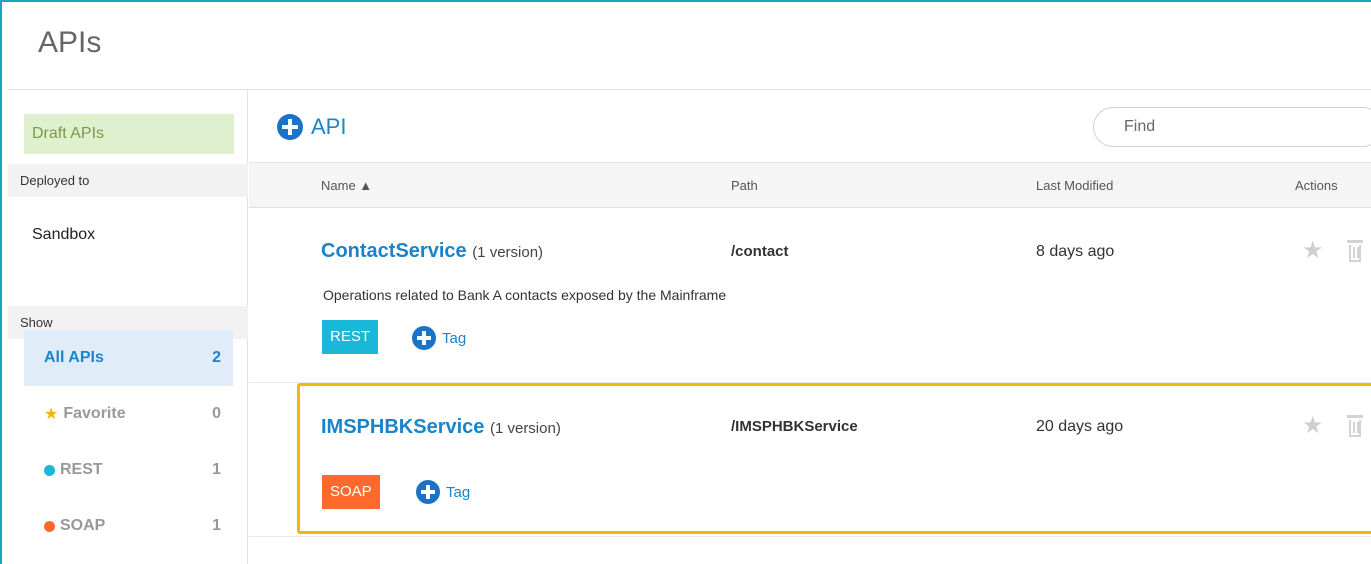 This screenshot has height=564, width=1371. I want to click on soap-type-badge: SOAP, so click(351, 492).